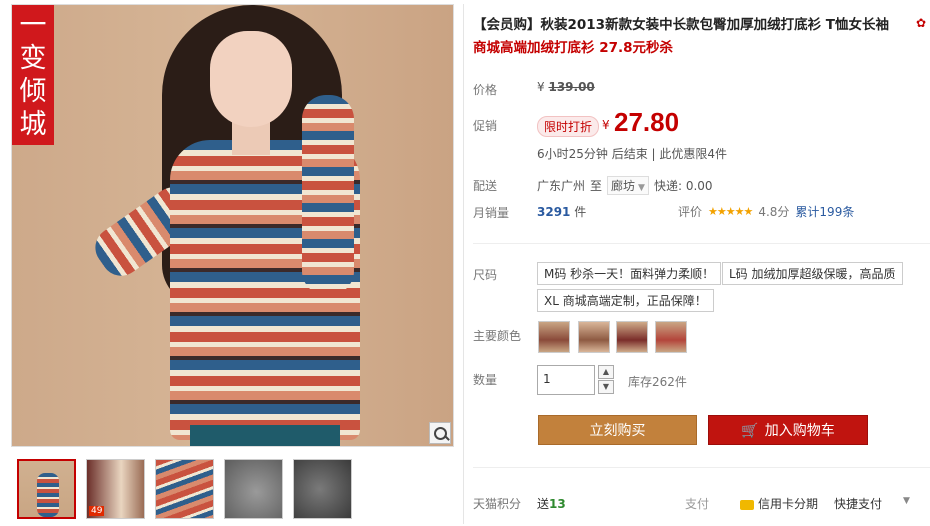 This screenshot has width=930, height=526. Describe the element at coordinates (541, 87) in the screenshot. I see `original-currency: ¥` at that location.